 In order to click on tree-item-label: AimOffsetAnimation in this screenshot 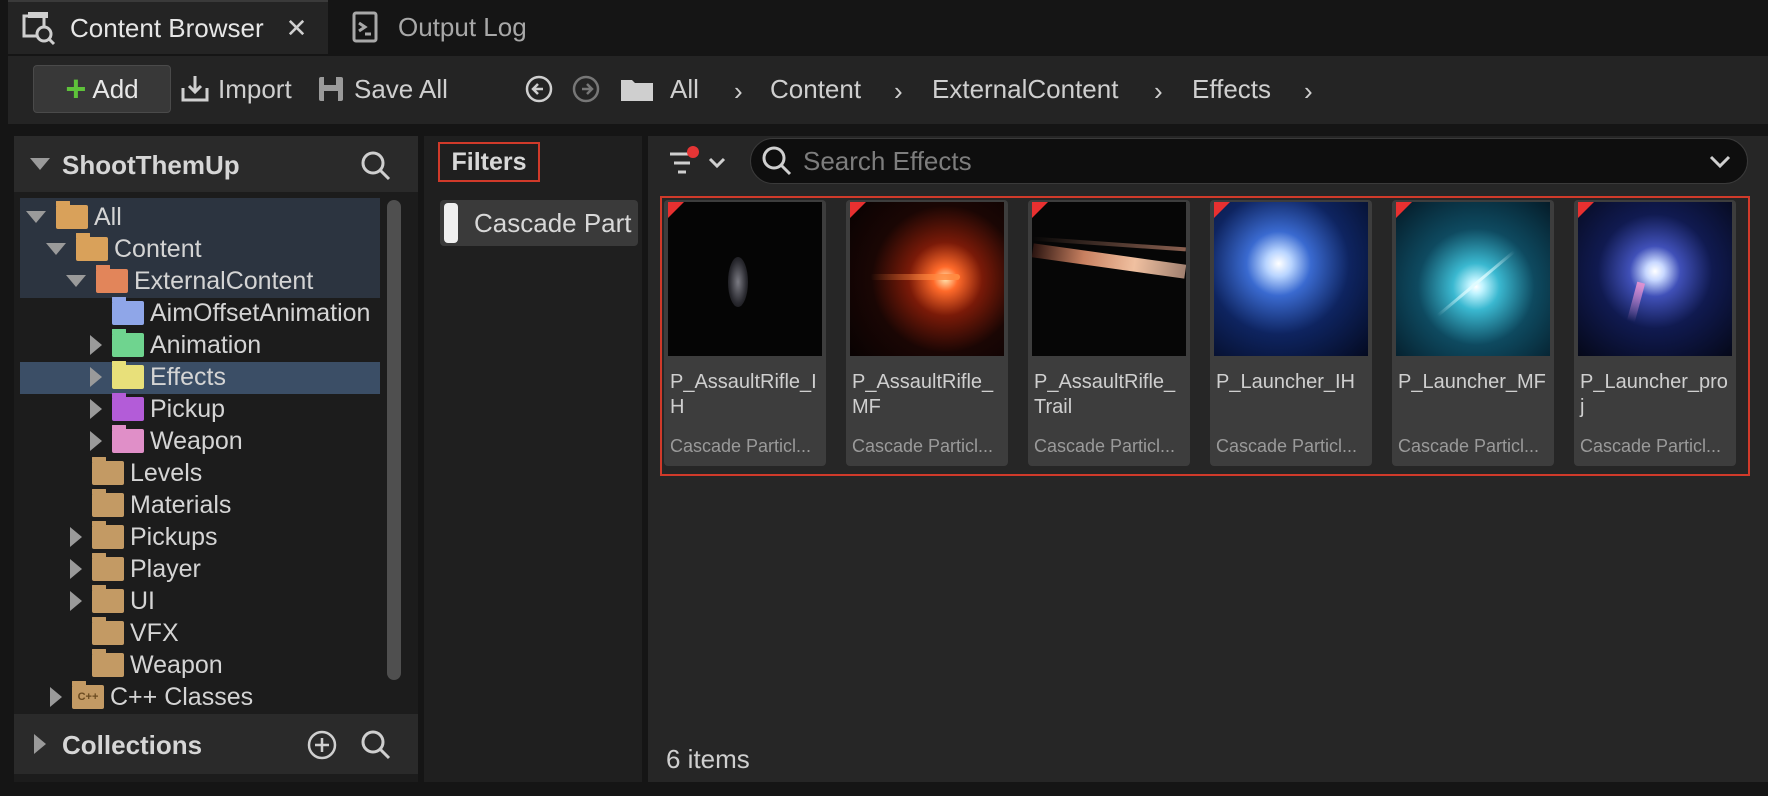, I will do `click(260, 312)`.